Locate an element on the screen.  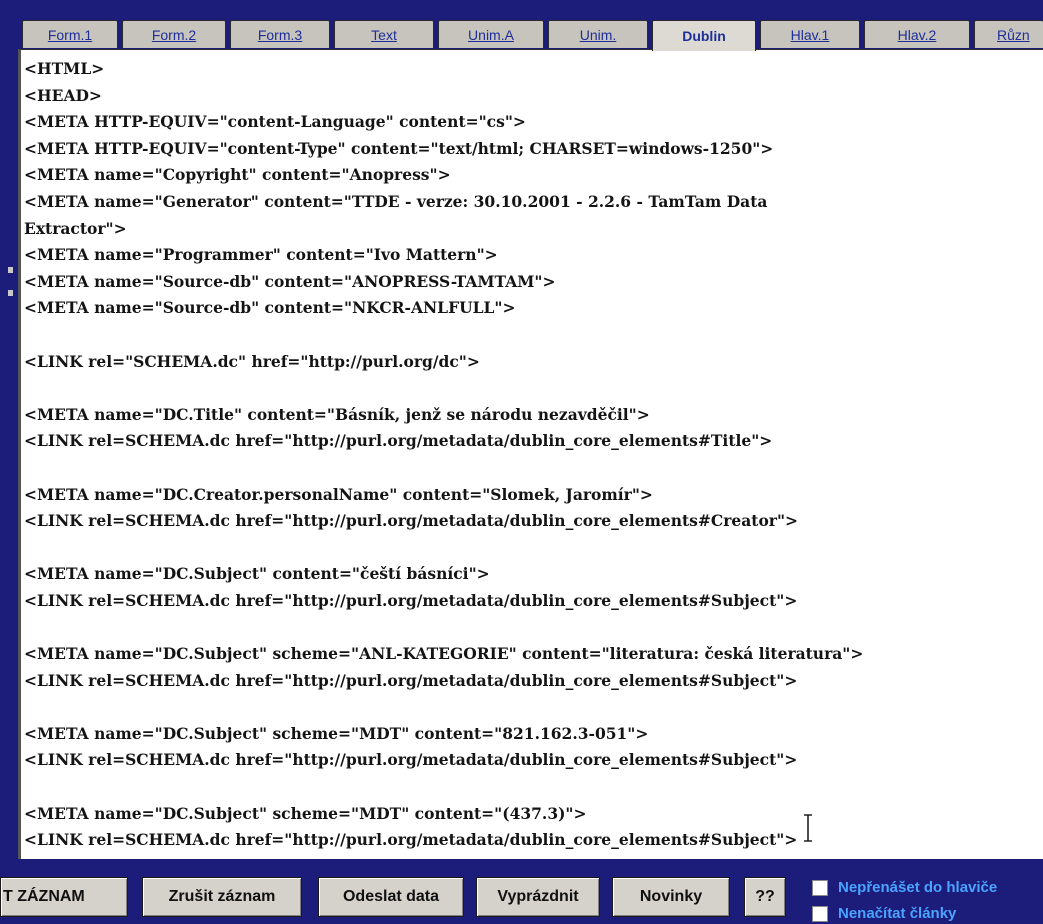
checkbox-label: Nenačítat články is located at coordinates (897, 913).